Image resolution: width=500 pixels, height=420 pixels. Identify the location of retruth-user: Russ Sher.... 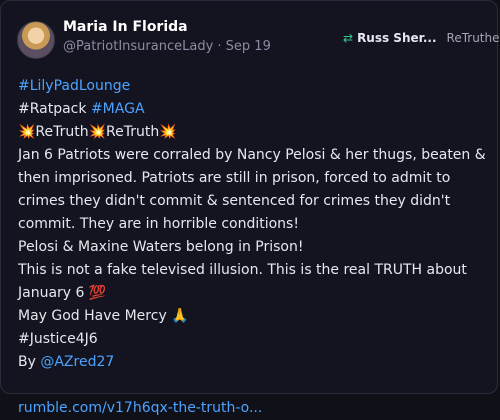
(396, 38).